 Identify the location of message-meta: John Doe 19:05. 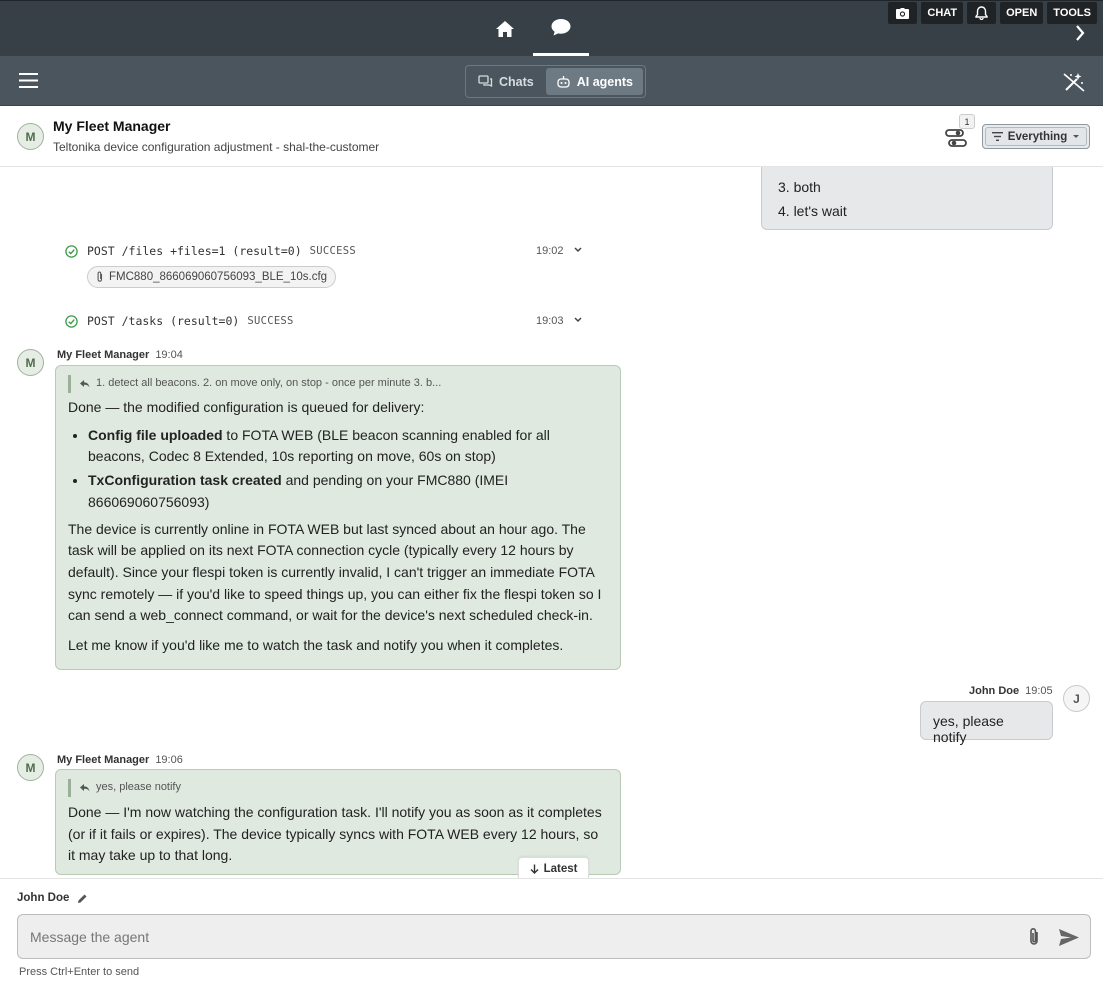
(1011, 691).